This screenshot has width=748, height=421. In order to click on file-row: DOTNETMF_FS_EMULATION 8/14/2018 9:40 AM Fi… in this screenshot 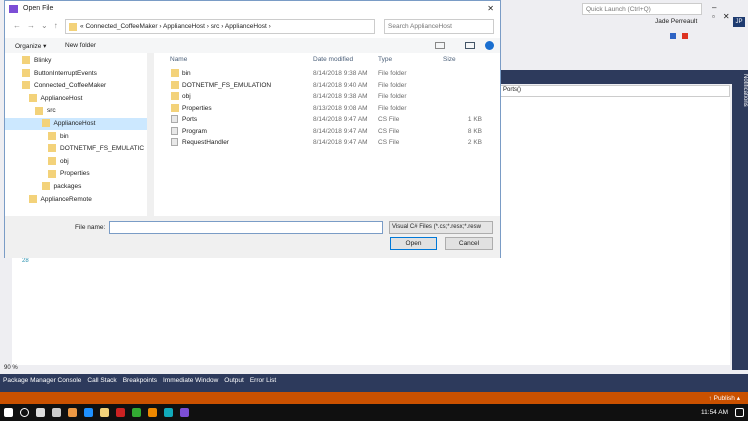, I will do `click(330, 85)`.